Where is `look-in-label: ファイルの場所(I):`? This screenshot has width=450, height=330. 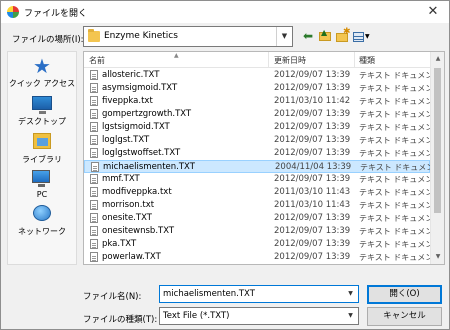
look-in-label: ファイルの場所(I): is located at coordinates (48, 40).